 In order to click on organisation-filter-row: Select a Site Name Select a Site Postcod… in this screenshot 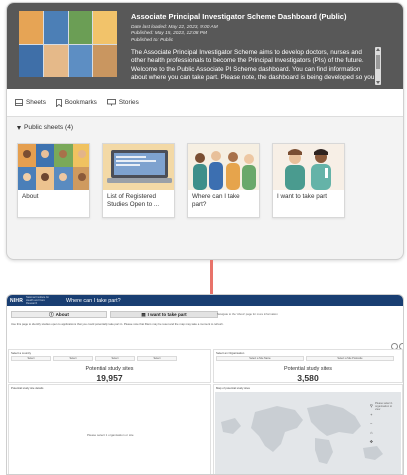, I will do `click(308, 358)`.